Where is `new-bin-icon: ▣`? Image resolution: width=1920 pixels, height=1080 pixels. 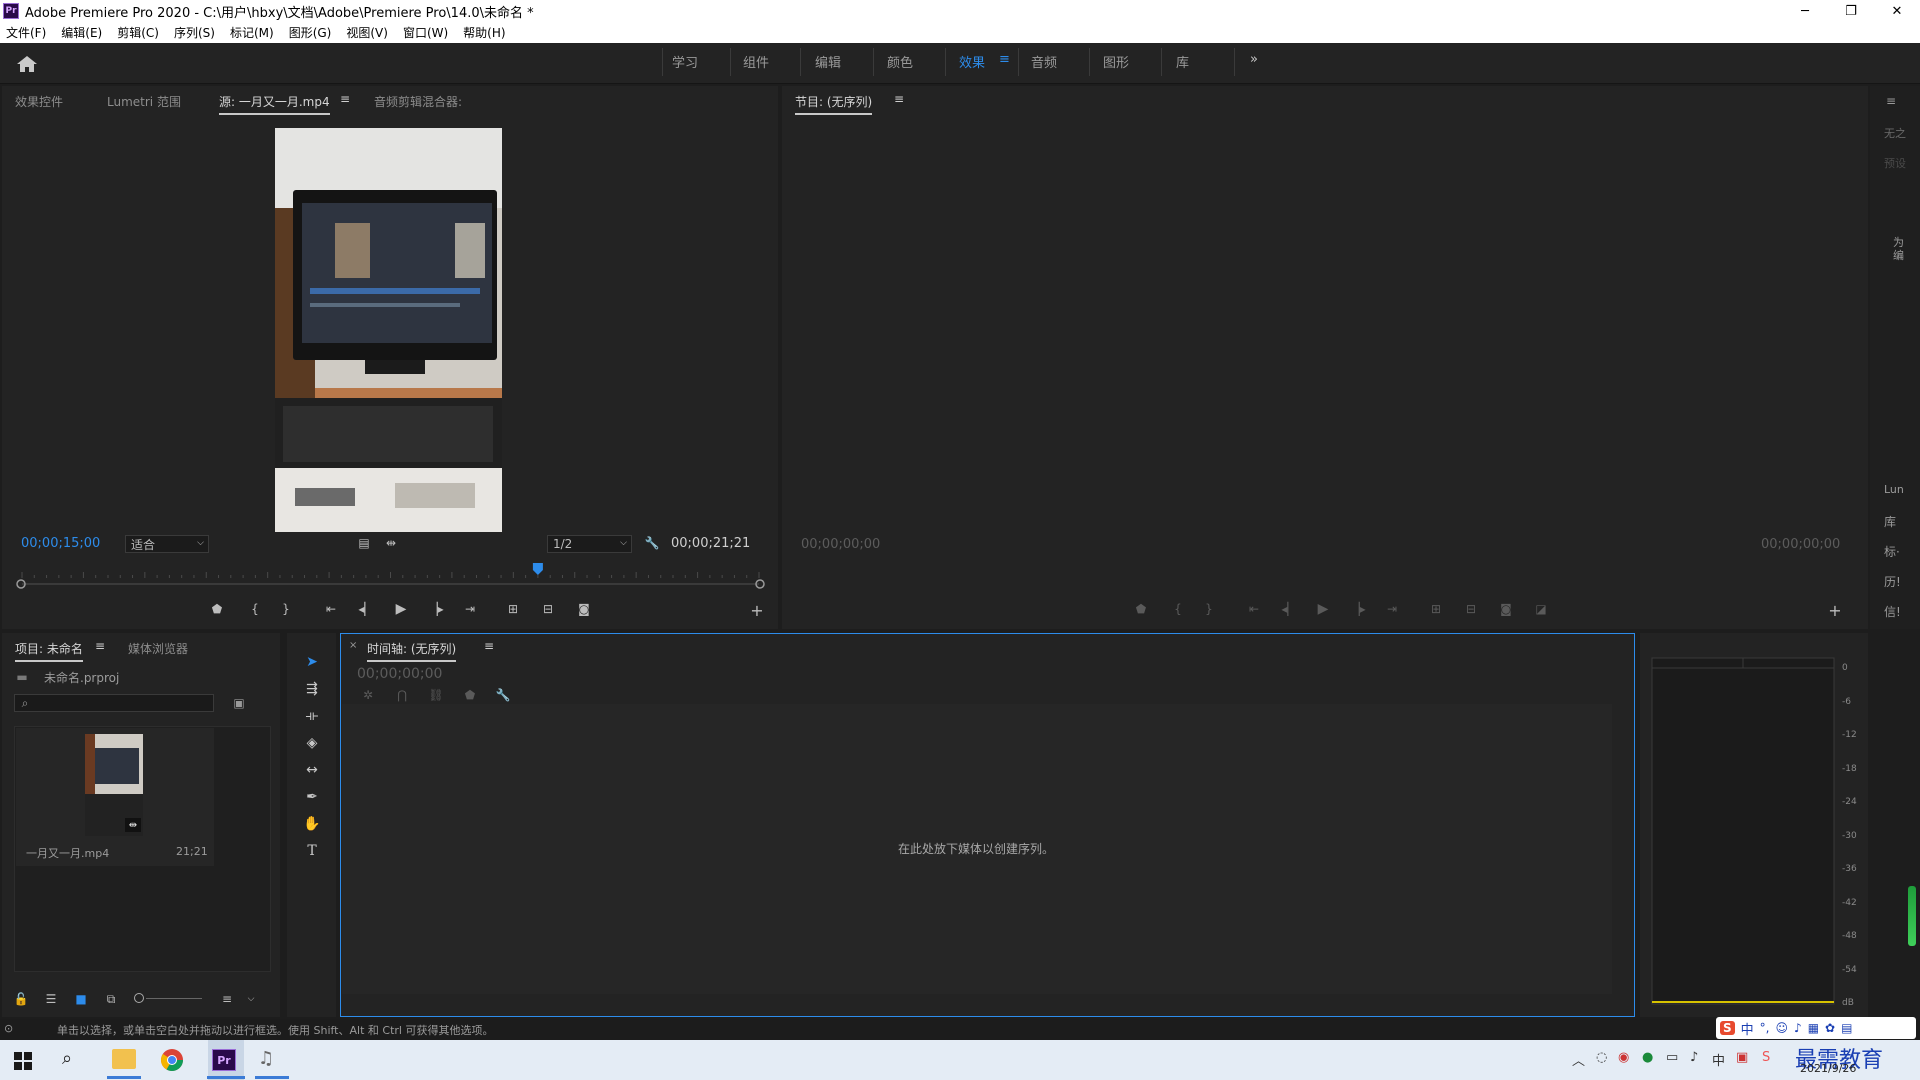 new-bin-icon: ▣ is located at coordinates (239, 703).